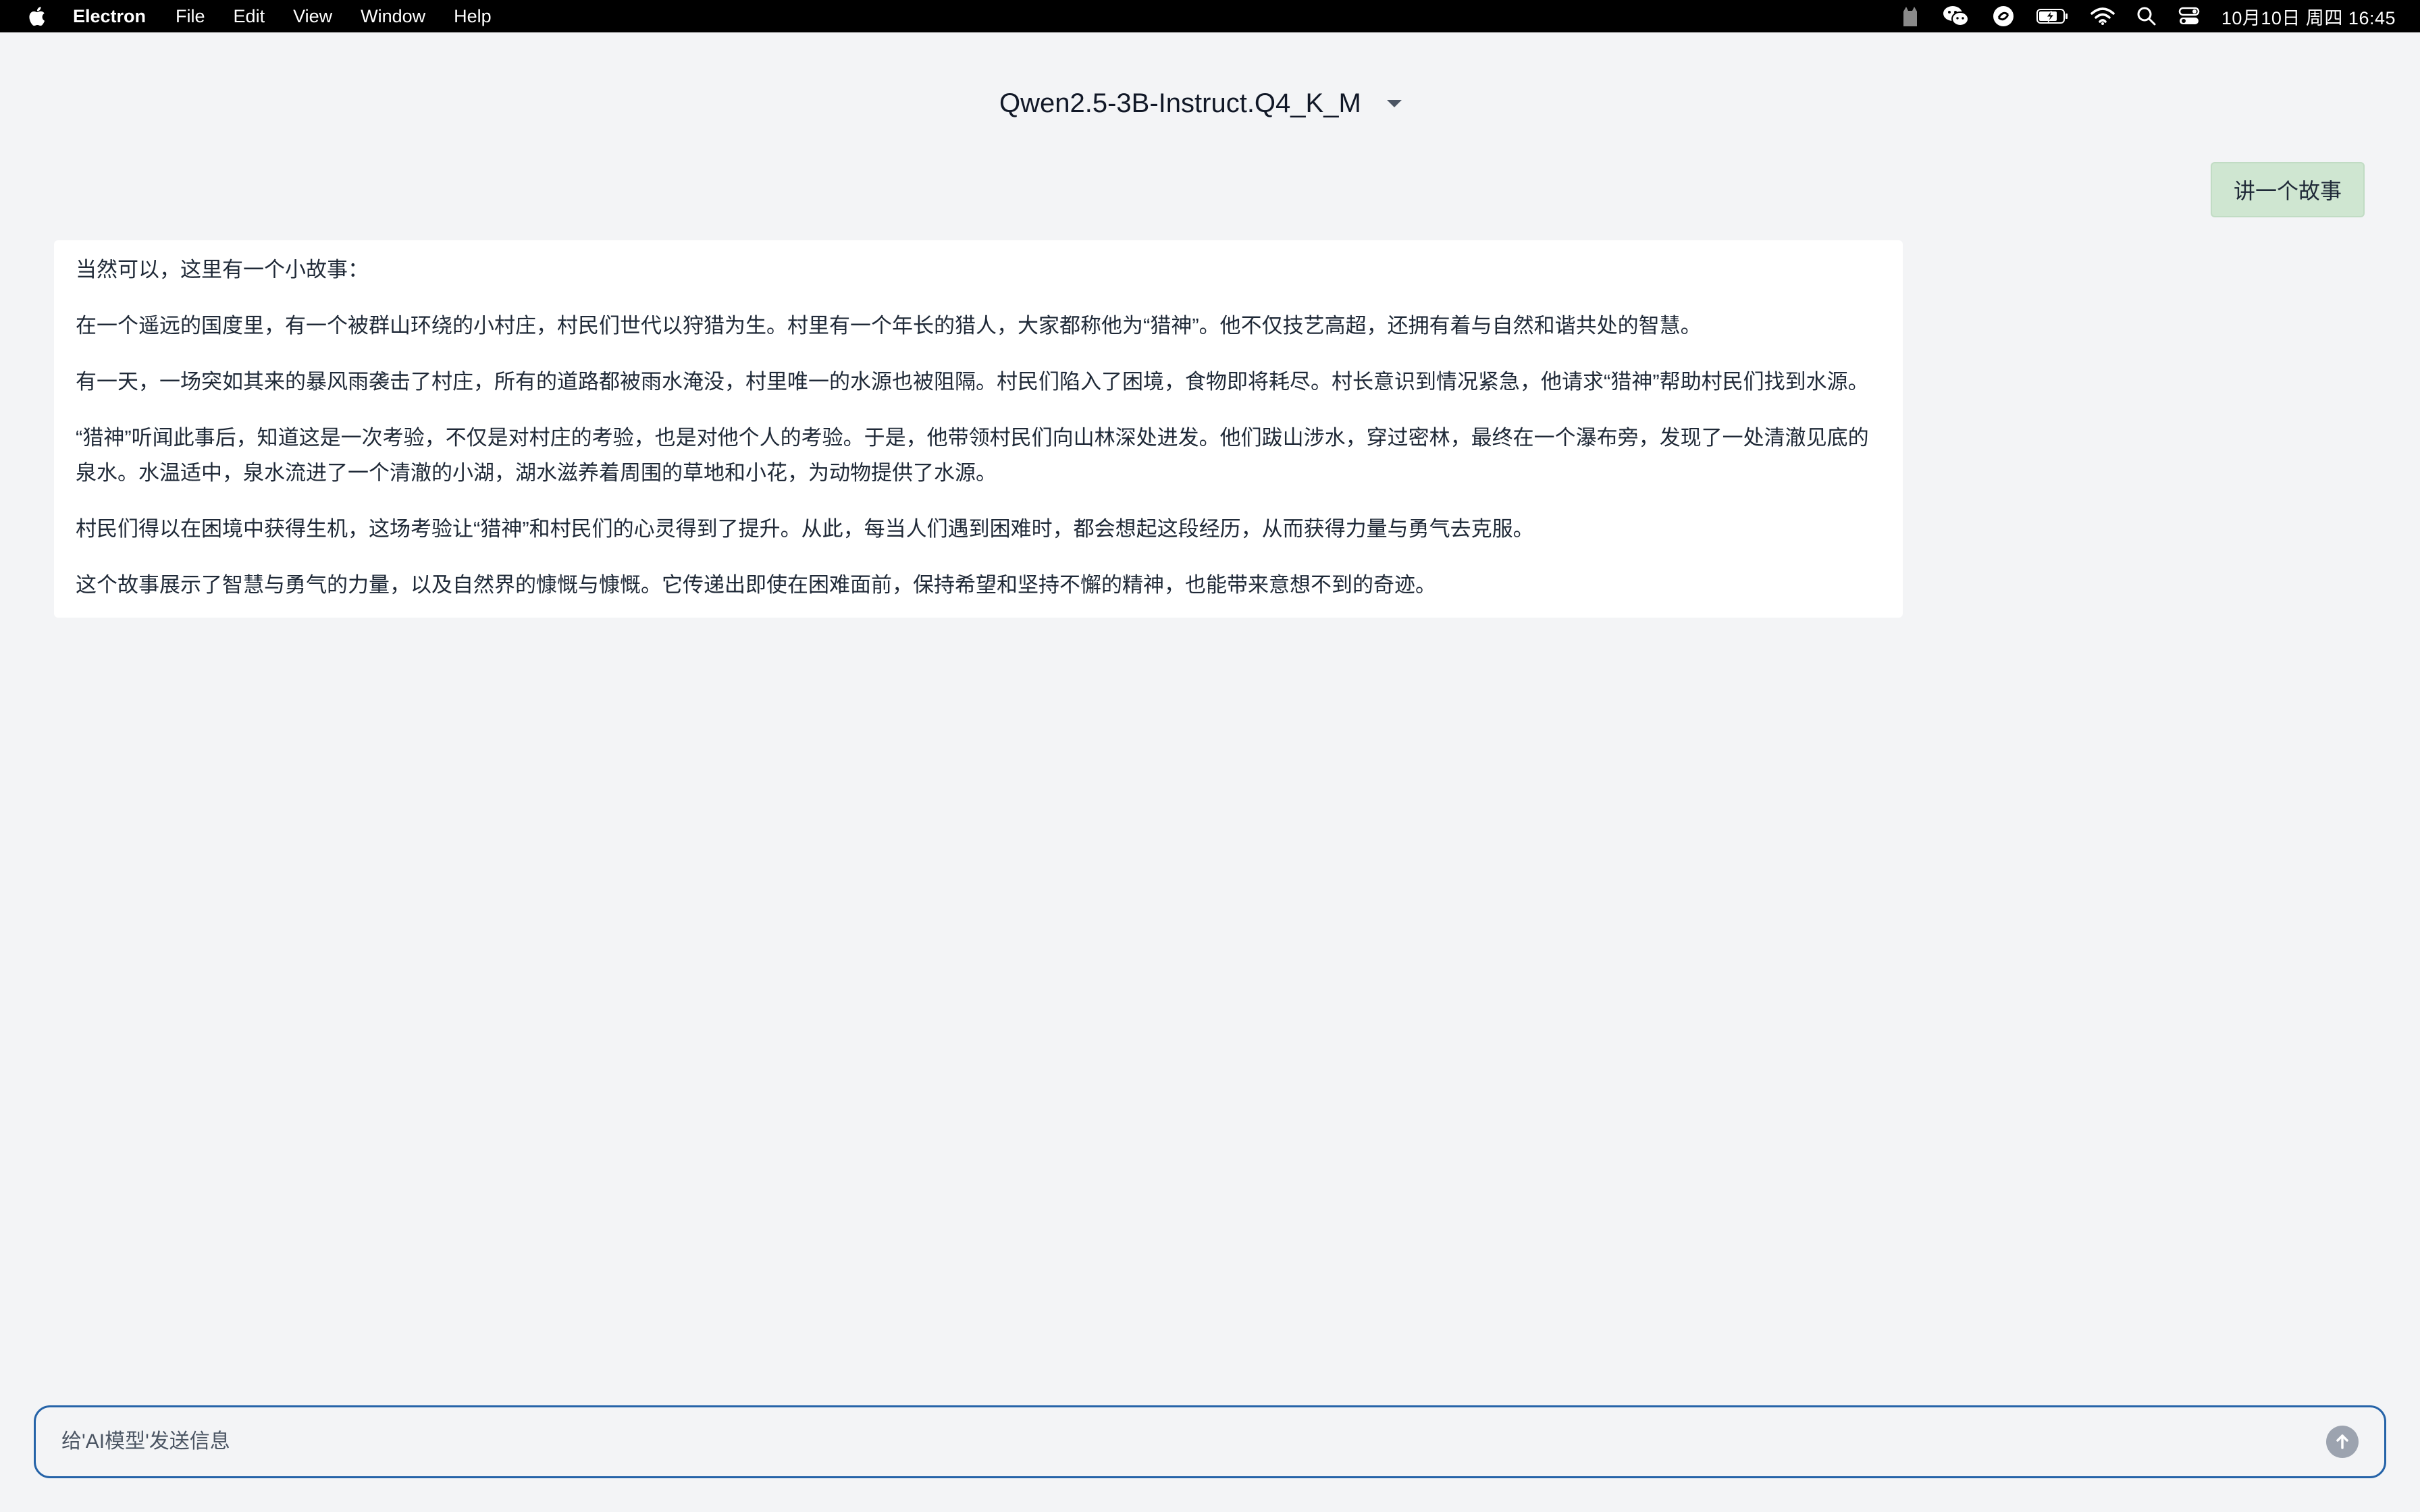 The height and width of the screenshot is (1512, 2420). What do you see at coordinates (249, 16) in the screenshot?
I see `menu-edit: Edit` at bounding box center [249, 16].